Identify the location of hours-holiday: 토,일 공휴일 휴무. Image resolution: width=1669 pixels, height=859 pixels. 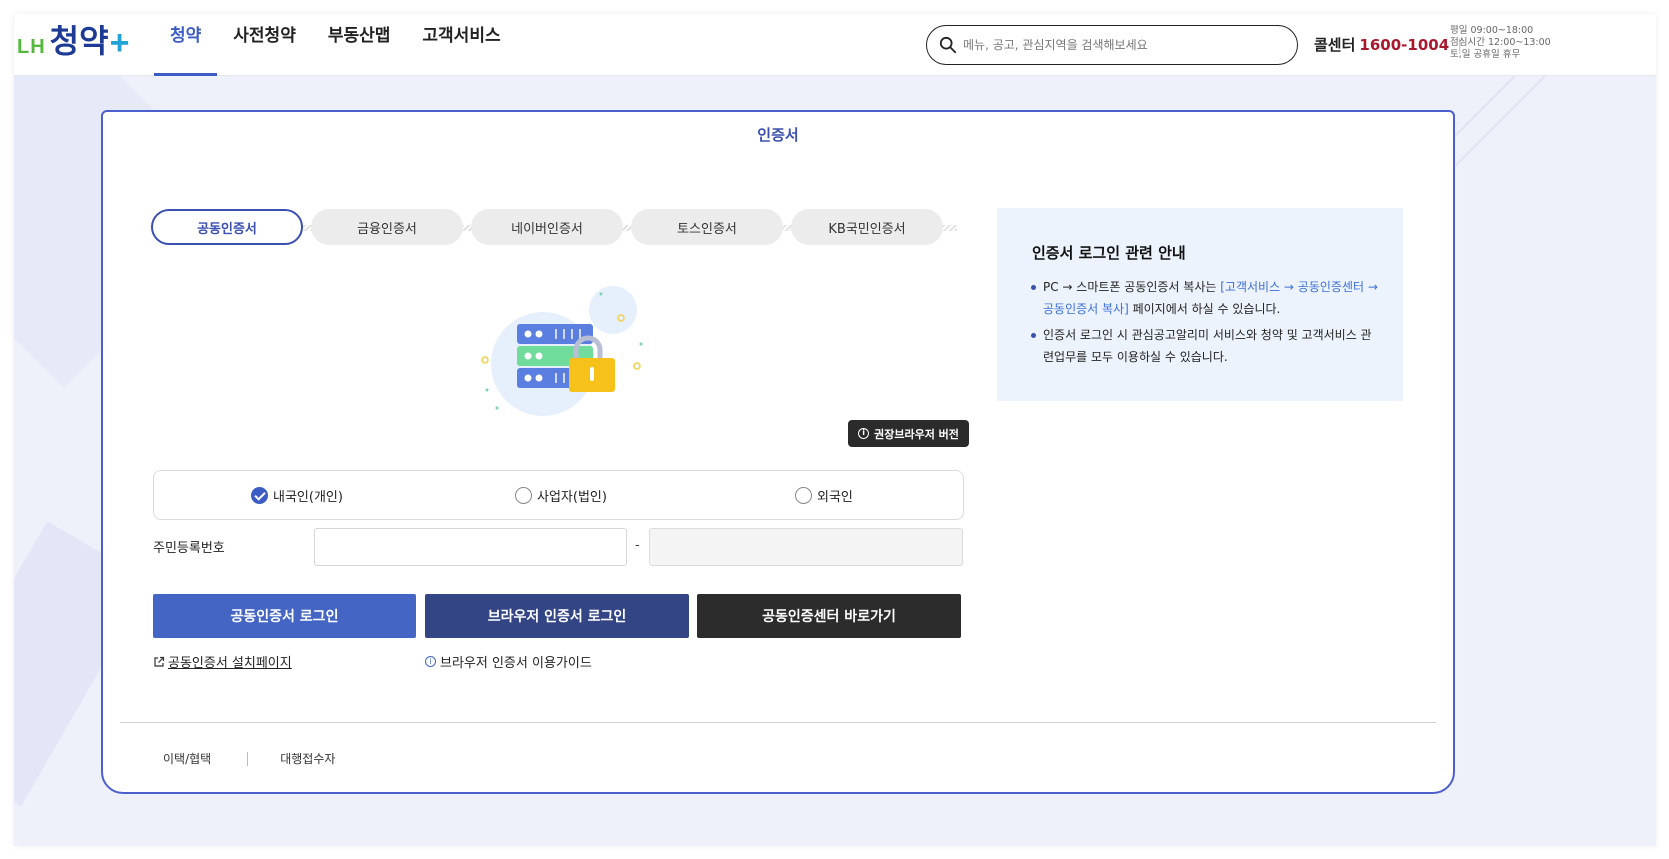
(1485, 54).